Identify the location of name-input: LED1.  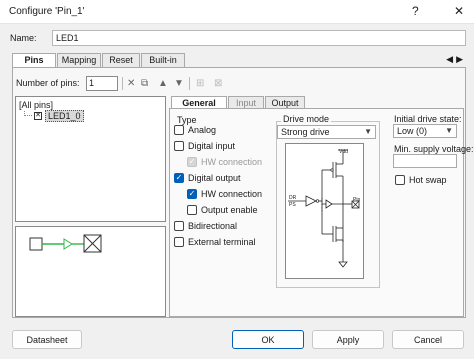
(259, 38).